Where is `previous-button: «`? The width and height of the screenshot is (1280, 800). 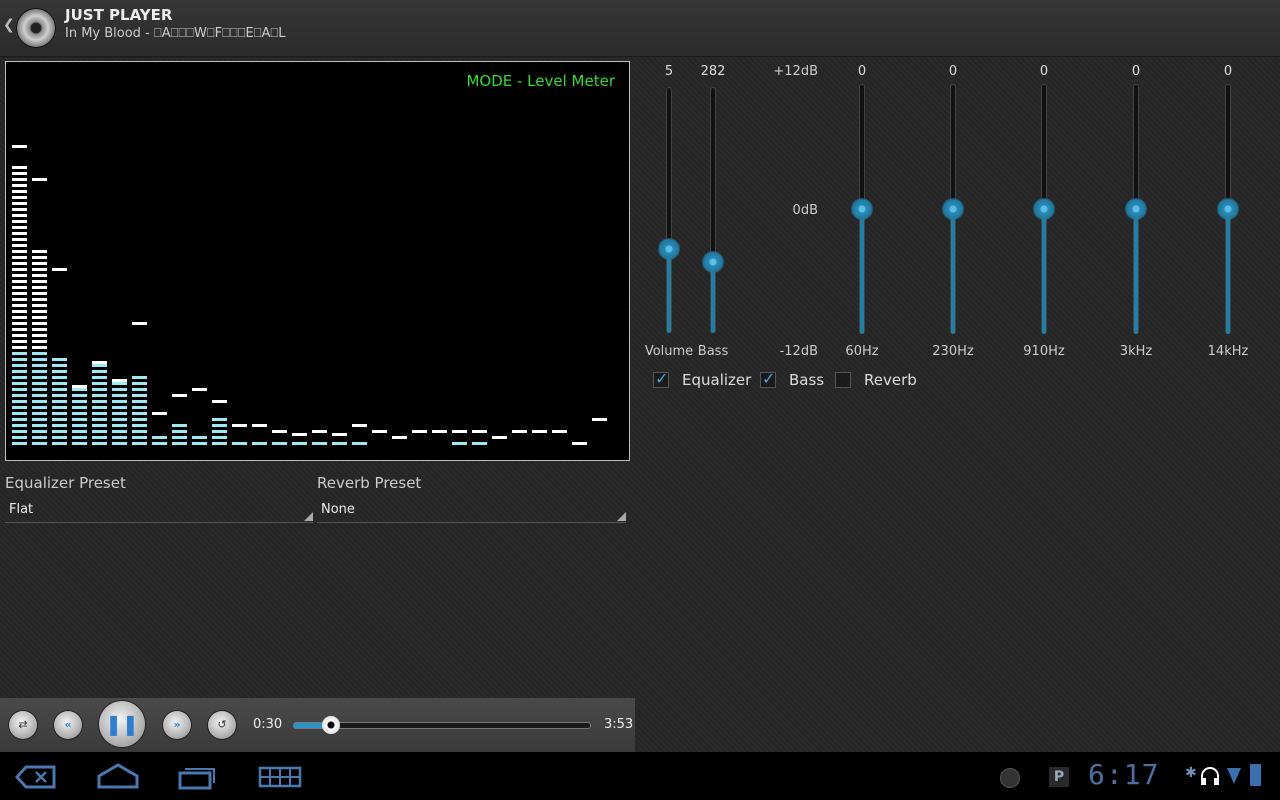 previous-button: « is located at coordinates (68, 725).